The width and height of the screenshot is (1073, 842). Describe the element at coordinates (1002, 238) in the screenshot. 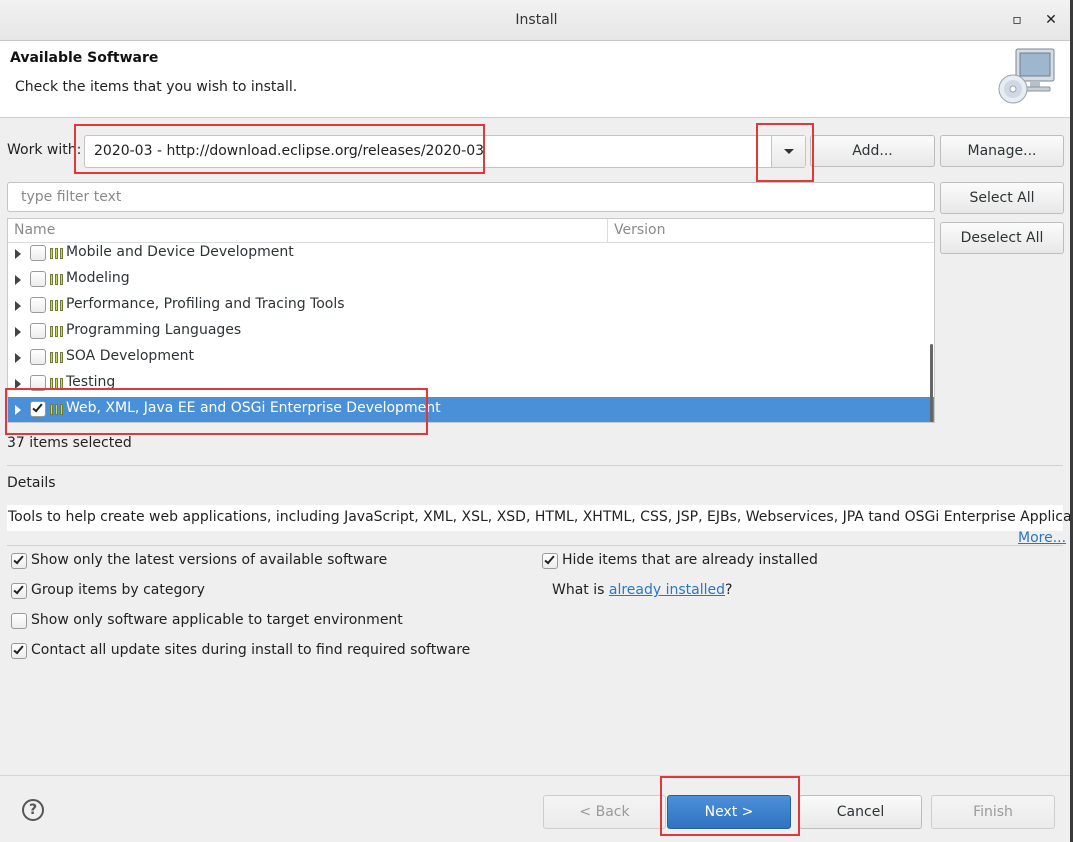

I see `deselect-all-button: Deselect All` at that location.